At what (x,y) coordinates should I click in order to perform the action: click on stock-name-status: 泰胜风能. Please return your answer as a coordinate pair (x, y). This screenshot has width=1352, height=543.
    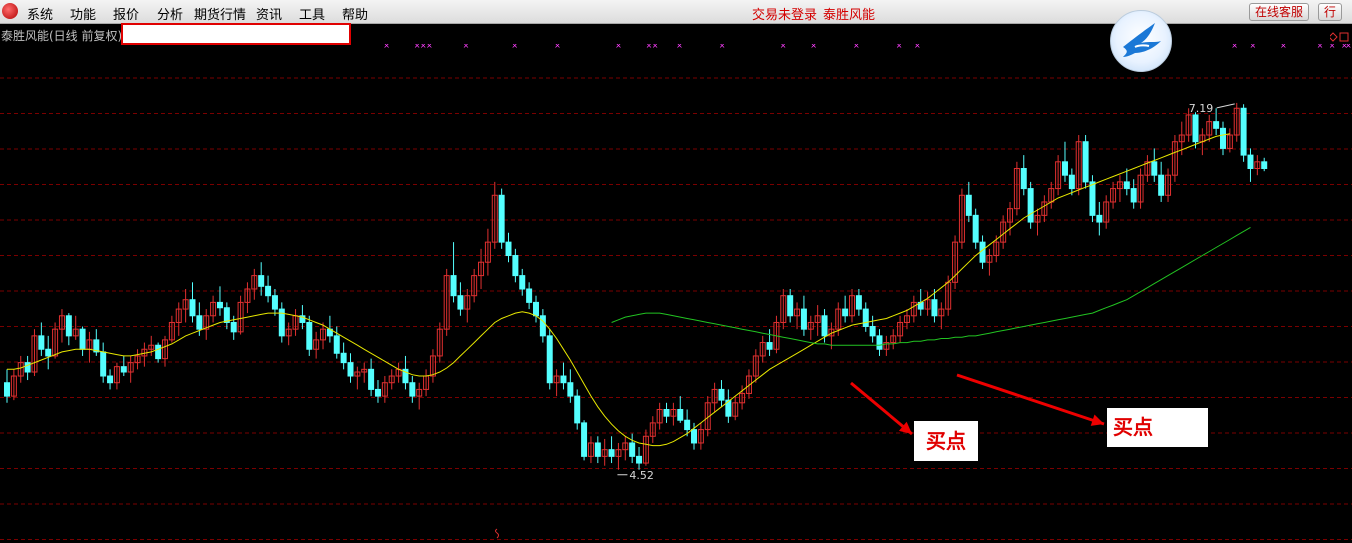
    Looking at the image, I should click on (849, 15).